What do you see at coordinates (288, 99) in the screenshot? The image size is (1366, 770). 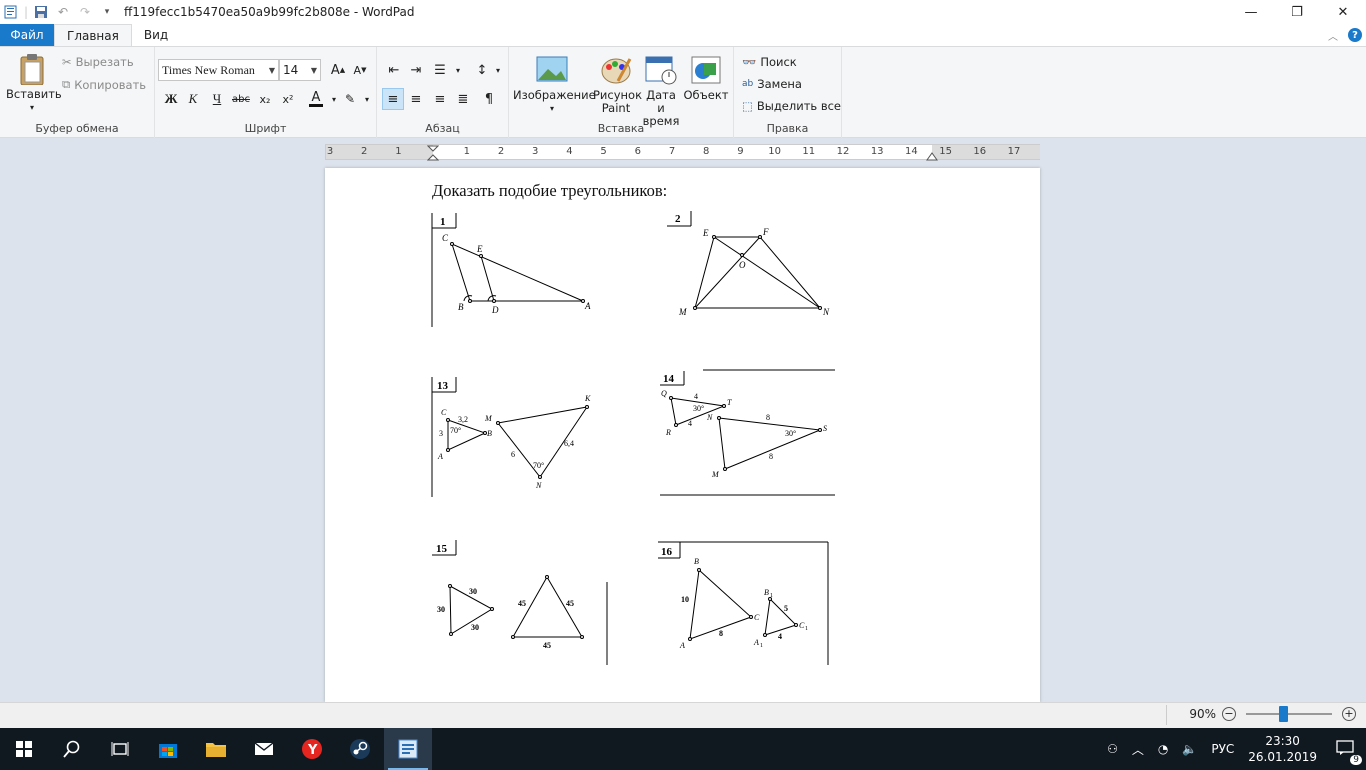 I see `superscript-button: x²` at bounding box center [288, 99].